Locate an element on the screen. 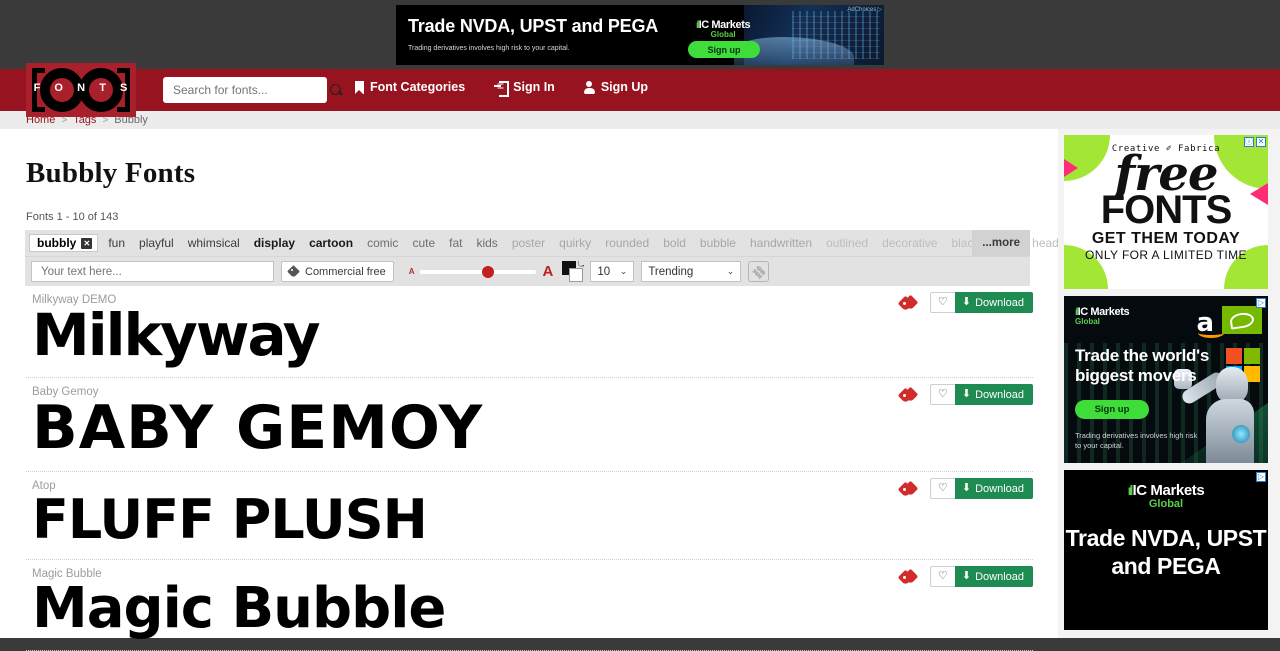 Image resolution: width=1280 pixels, height=651 pixels. tag-bold: bold is located at coordinates (674, 243).